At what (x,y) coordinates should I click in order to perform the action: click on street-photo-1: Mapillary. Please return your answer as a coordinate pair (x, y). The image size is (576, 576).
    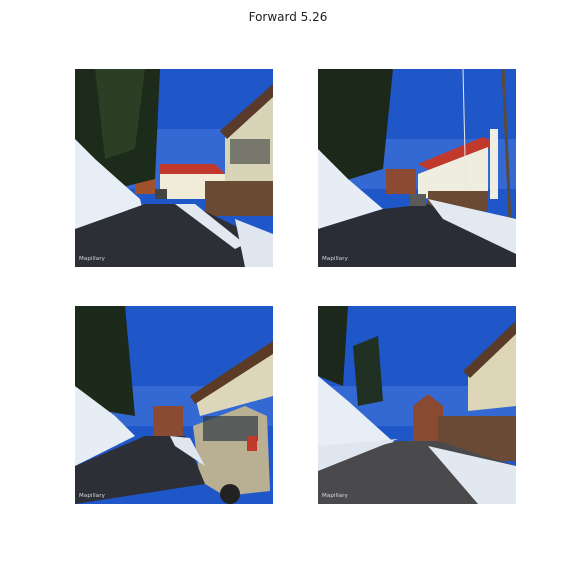
    Looking at the image, I should click on (174, 168).